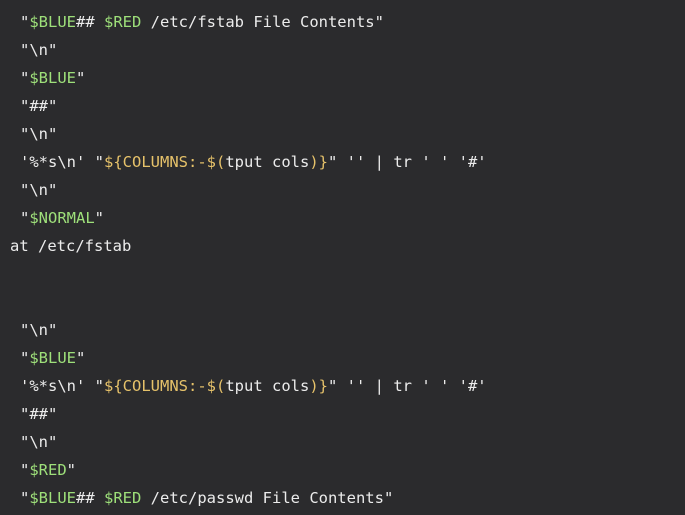 The image size is (685, 515). I want to click on code-line: at /etc/fstab, so click(70, 246).